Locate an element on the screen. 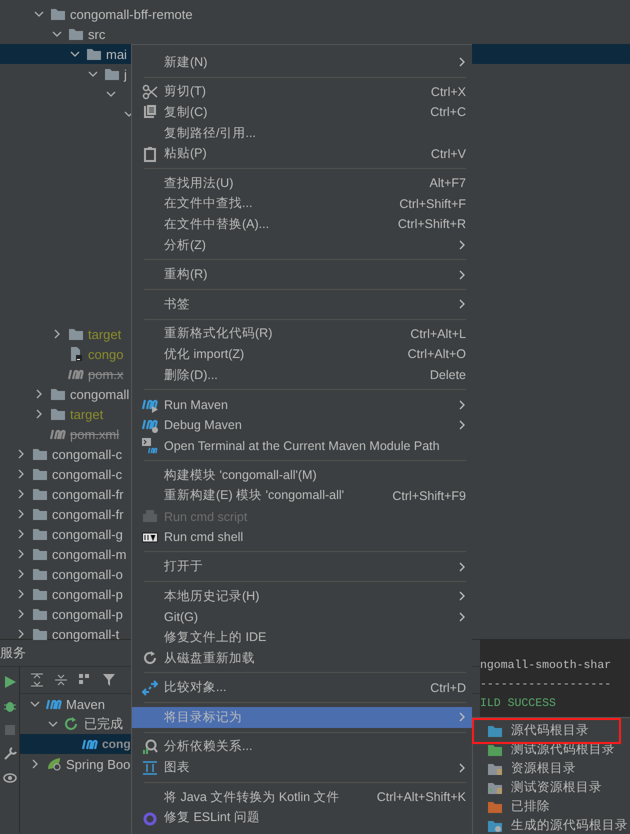 Image resolution: width=630 pixels, height=834 pixels. console-line: ------------------- is located at coordinates (546, 684).